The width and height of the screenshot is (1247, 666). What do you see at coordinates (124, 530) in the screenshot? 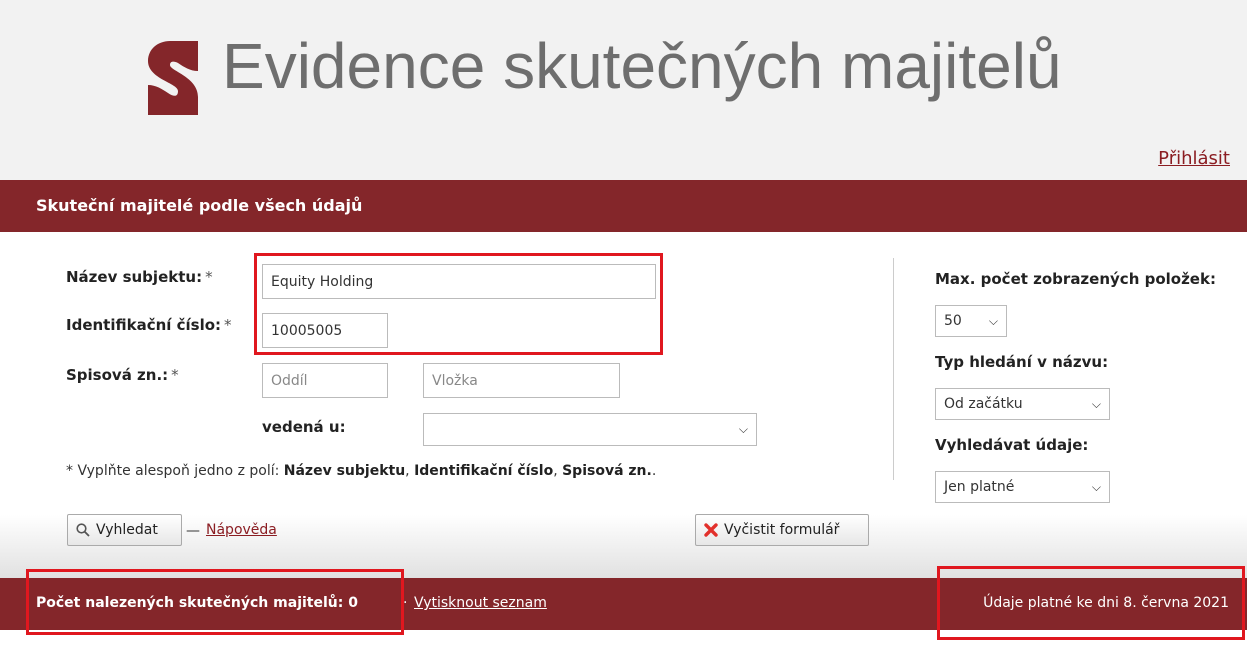
I see `search-button: Vyhledat` at bounding box center [124, 530].